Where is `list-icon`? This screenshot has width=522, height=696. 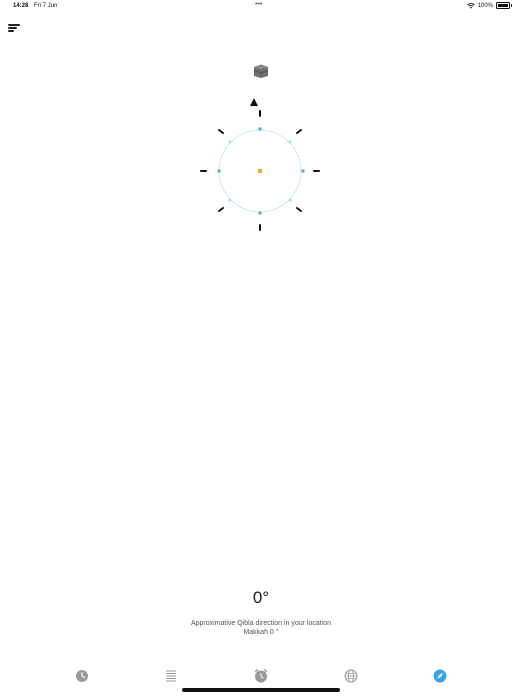
list-icon is located at coordinates (171, 676).